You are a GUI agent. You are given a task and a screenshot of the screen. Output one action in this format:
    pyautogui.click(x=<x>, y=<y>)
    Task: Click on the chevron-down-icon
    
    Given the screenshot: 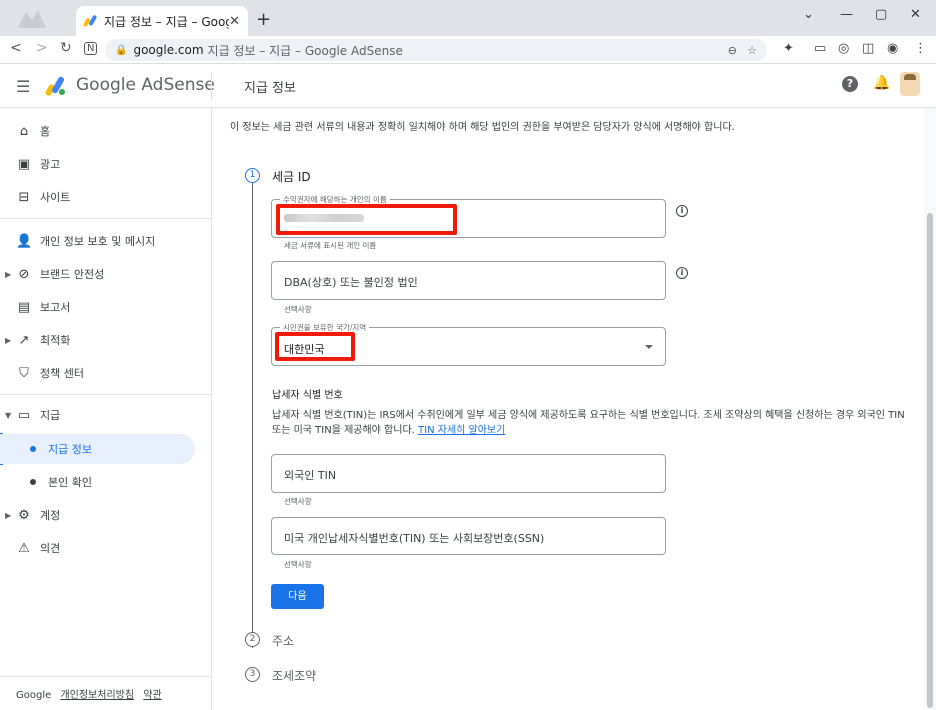 What is the action you would take?
    pyautogui.click(x=649, y=347)
    